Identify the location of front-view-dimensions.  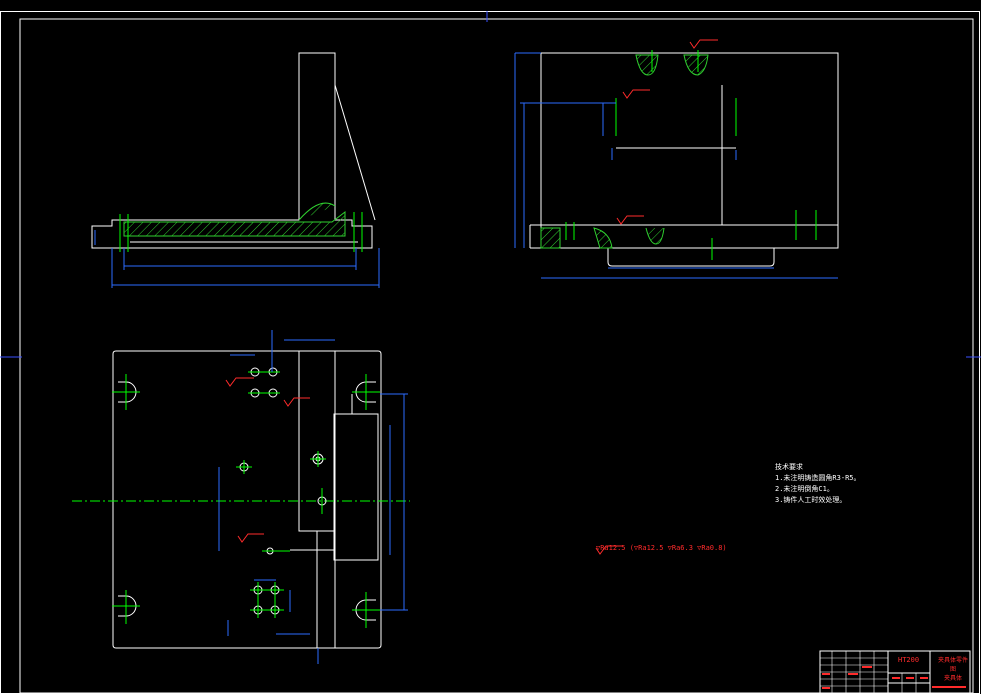
(237, 259).